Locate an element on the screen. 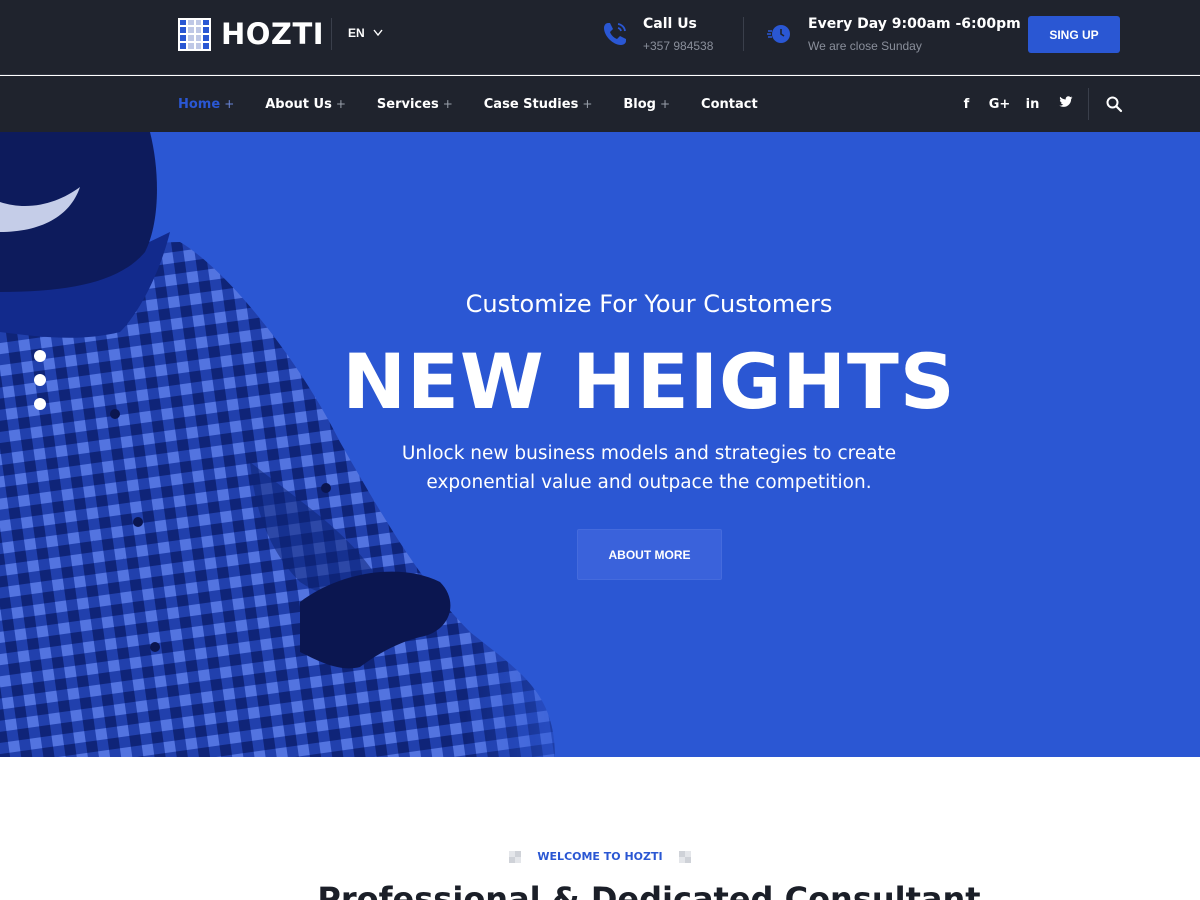 The width and height of the screenshot is (1200, 900). phone-icon is located at coordinates (615, 34).